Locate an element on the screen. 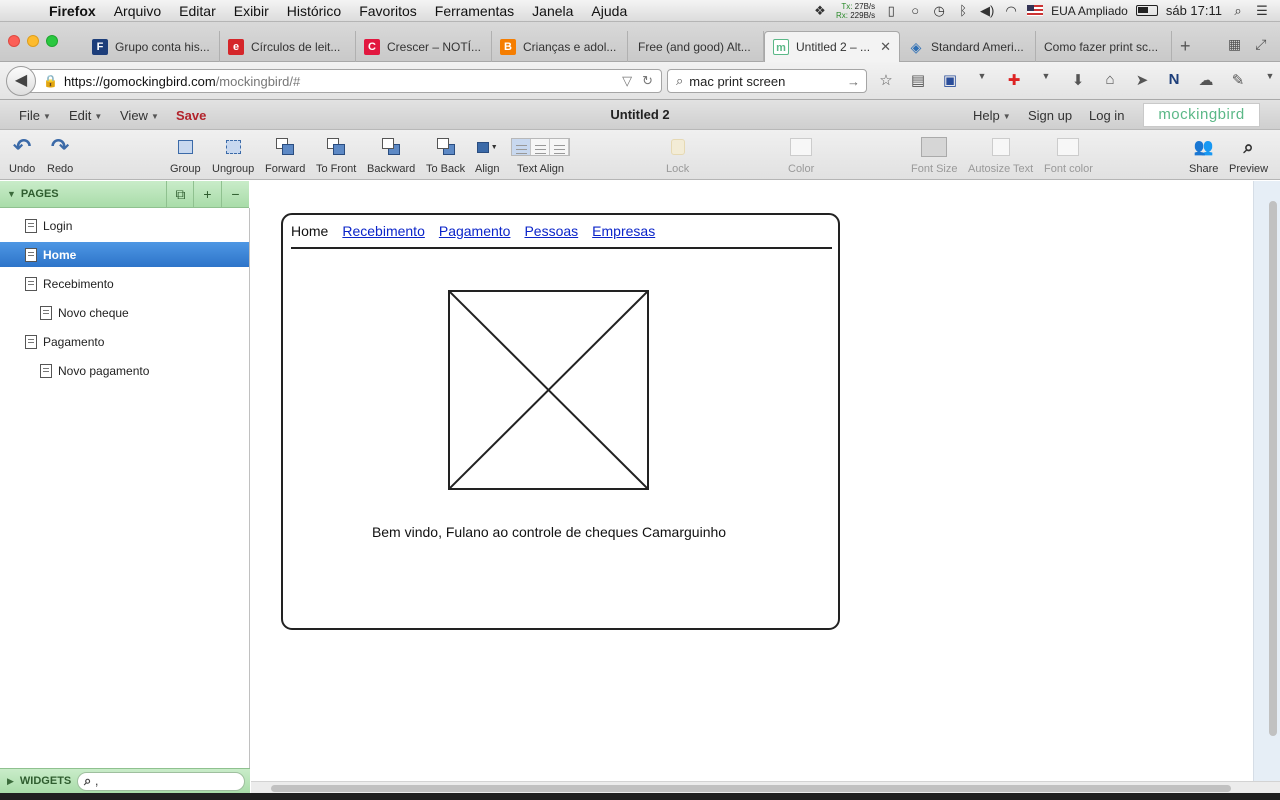 The height and width of the screenshot is (800, 1280). home-icon: ⌂ is located at coordinates (1110, 80).